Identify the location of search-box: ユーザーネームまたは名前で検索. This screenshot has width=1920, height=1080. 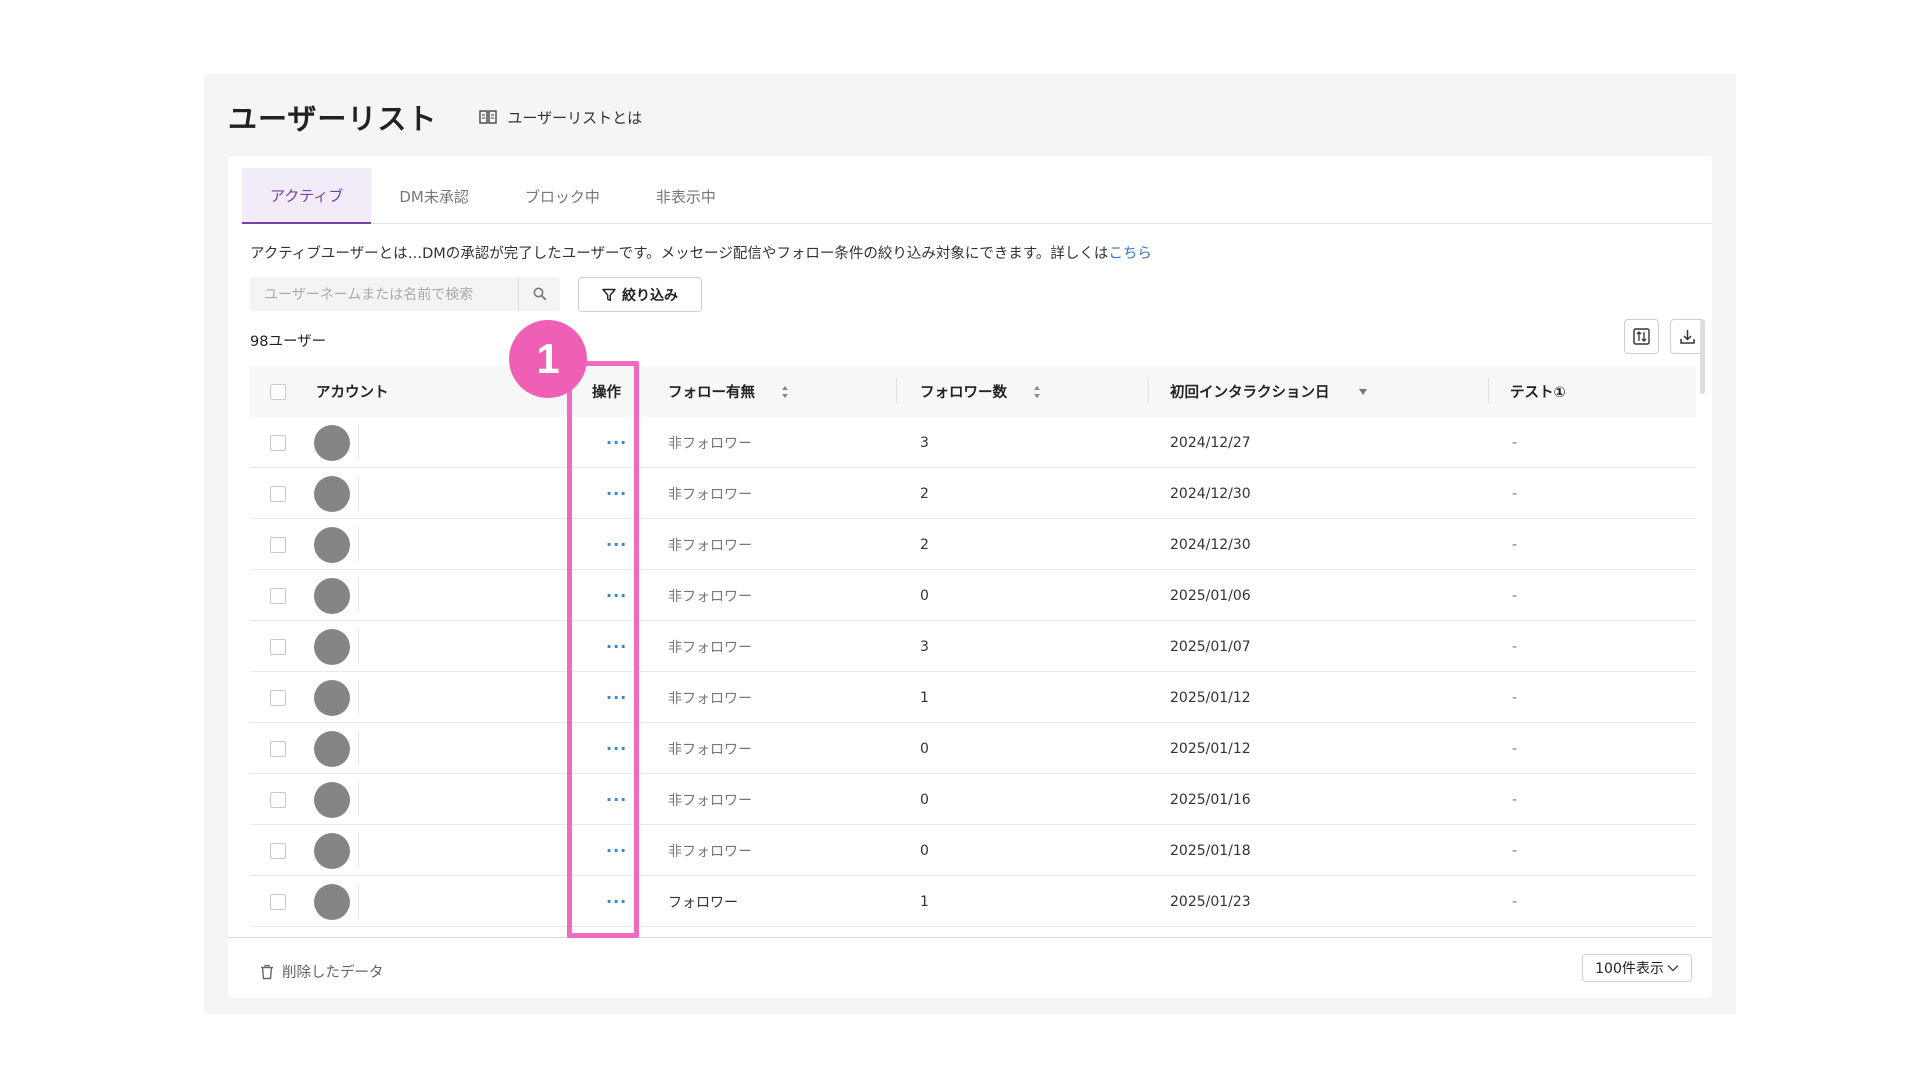
(405, 294).